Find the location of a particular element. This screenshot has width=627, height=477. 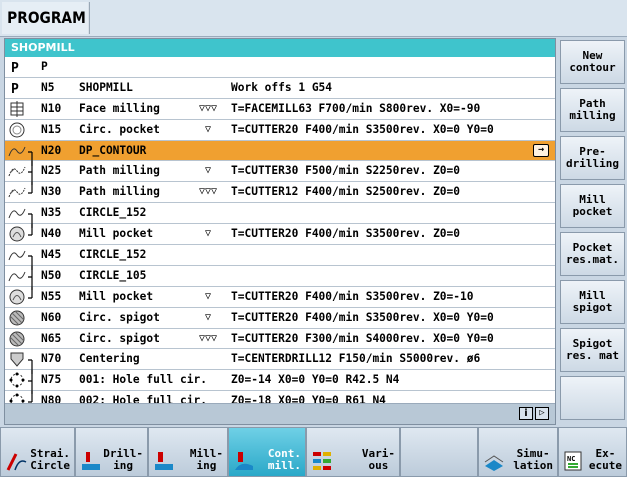

softkey-label: Mill spigot is located at coordinates (592, 301).